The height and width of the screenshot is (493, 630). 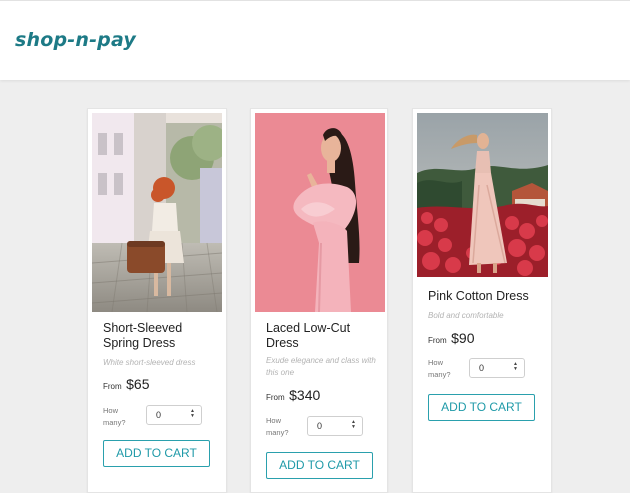 What do you see at coordinates (75, 40) in the screenshot?
I see `brand-logo: shop-n-pay` at bounding box center [75, 40].